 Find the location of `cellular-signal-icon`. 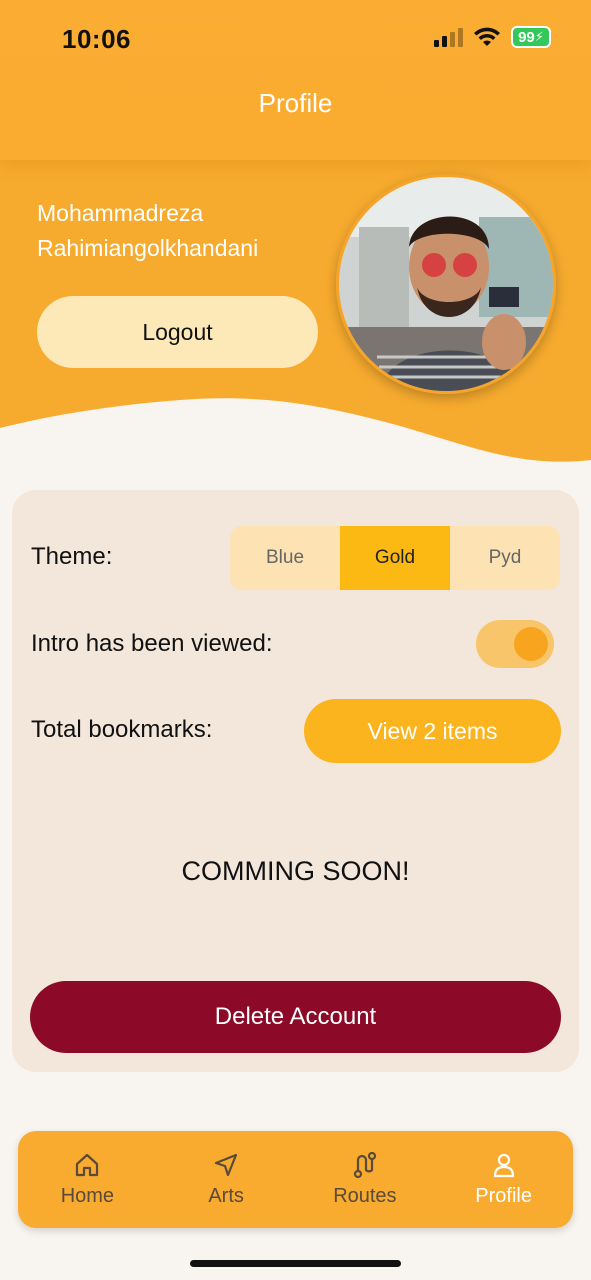

cellular-signal-icon is located at coordinates (448, 37).